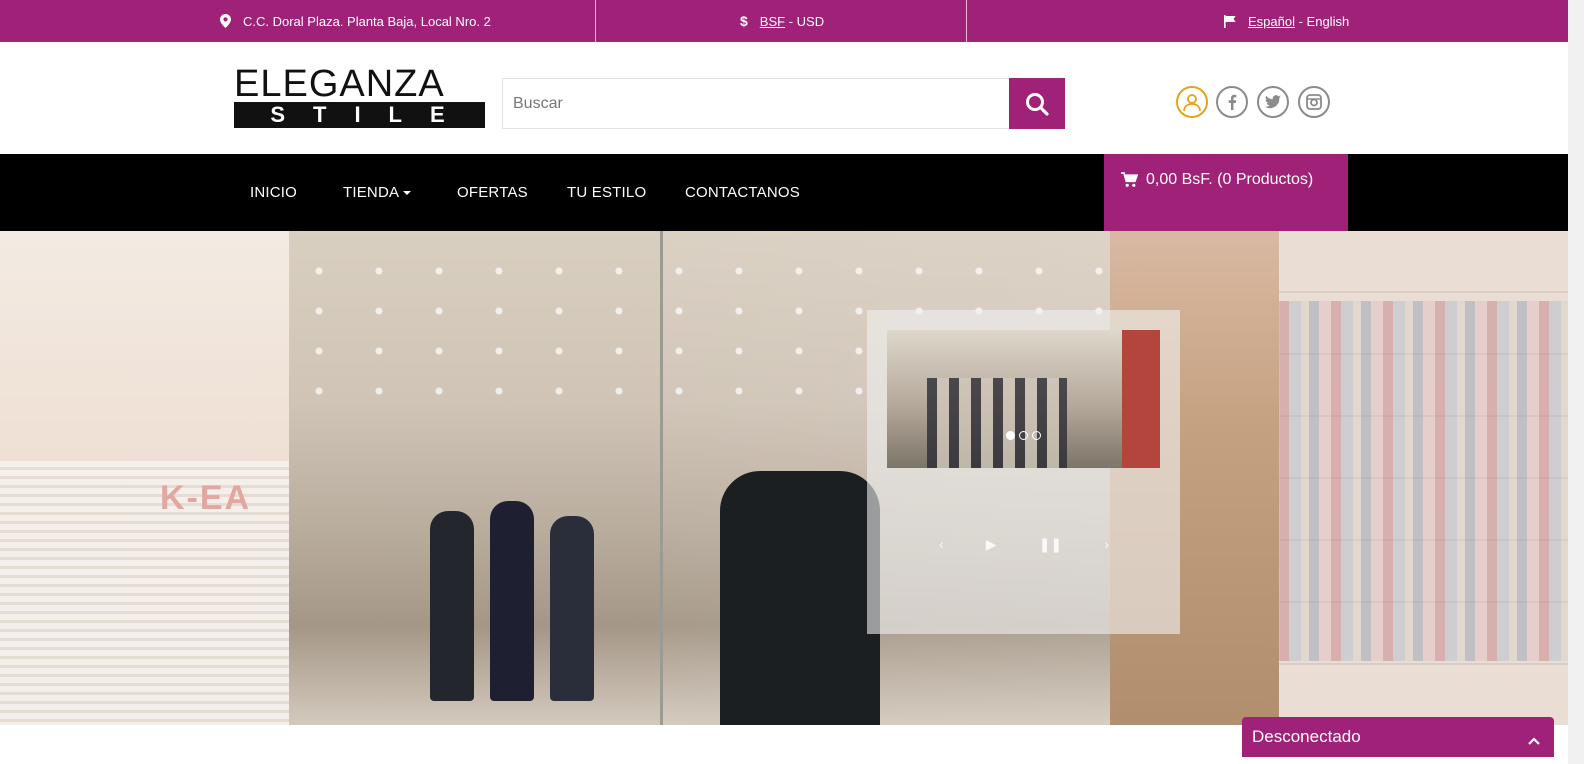 Image resolution: width=1584 pixels, height=764 pixels. I want to click on search-input, so click(755, 103).